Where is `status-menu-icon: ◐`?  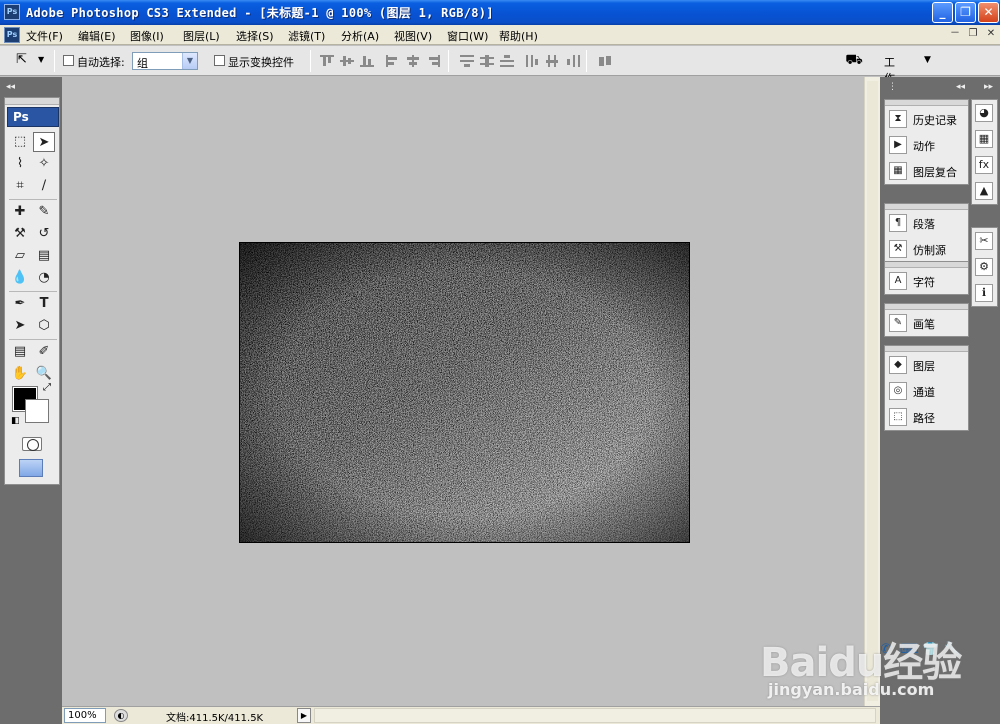 status-menu-icon: ◐ is located at coordinates (121, 715).